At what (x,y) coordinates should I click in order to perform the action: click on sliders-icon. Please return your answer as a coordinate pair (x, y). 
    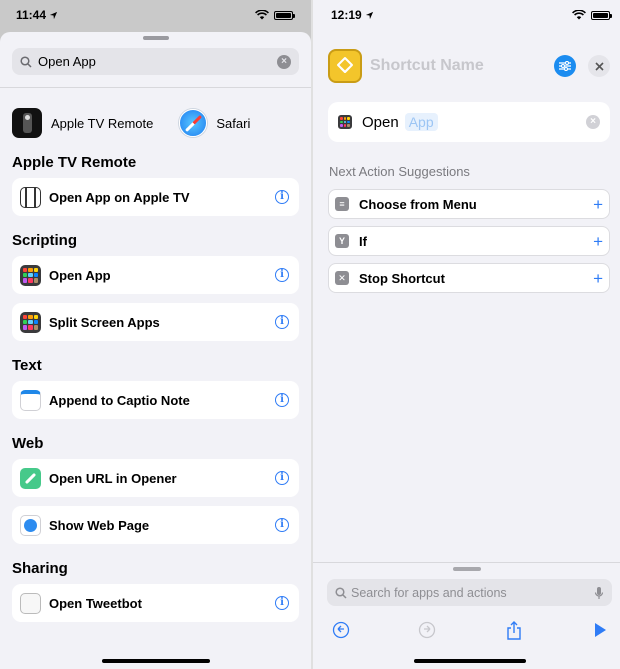
    Looking at the image, I should click on (565, 66).